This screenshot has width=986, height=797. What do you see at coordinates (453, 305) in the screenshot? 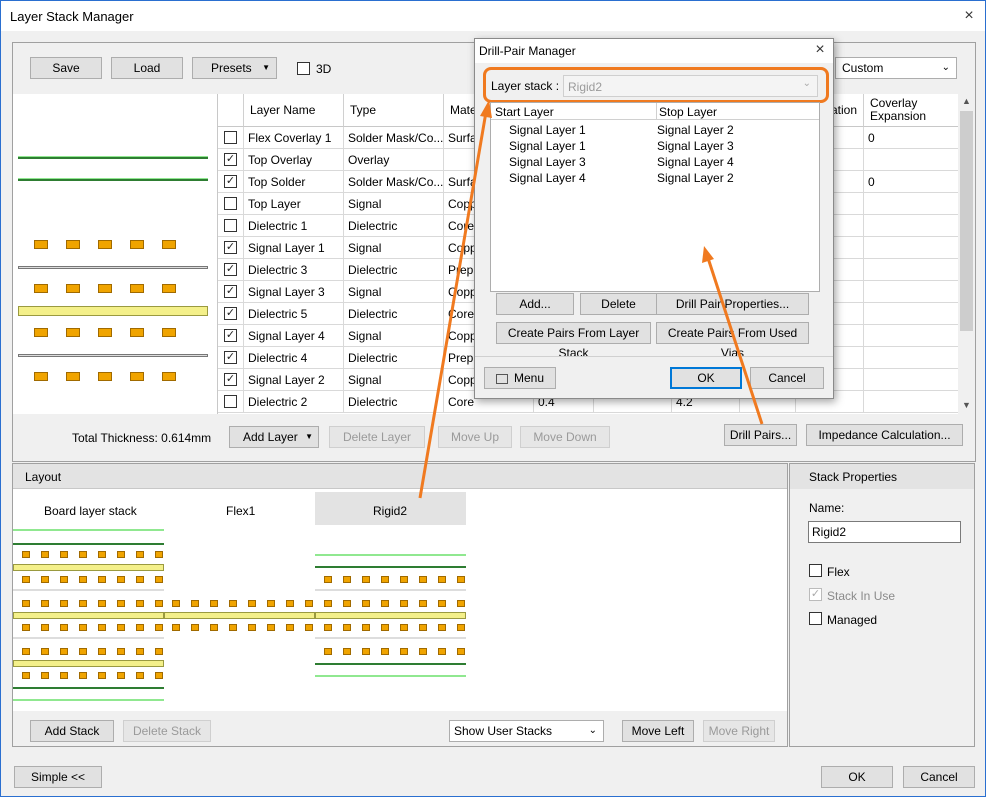
I see `arrow-to-layer-stack` at bounding box center [453, 305].